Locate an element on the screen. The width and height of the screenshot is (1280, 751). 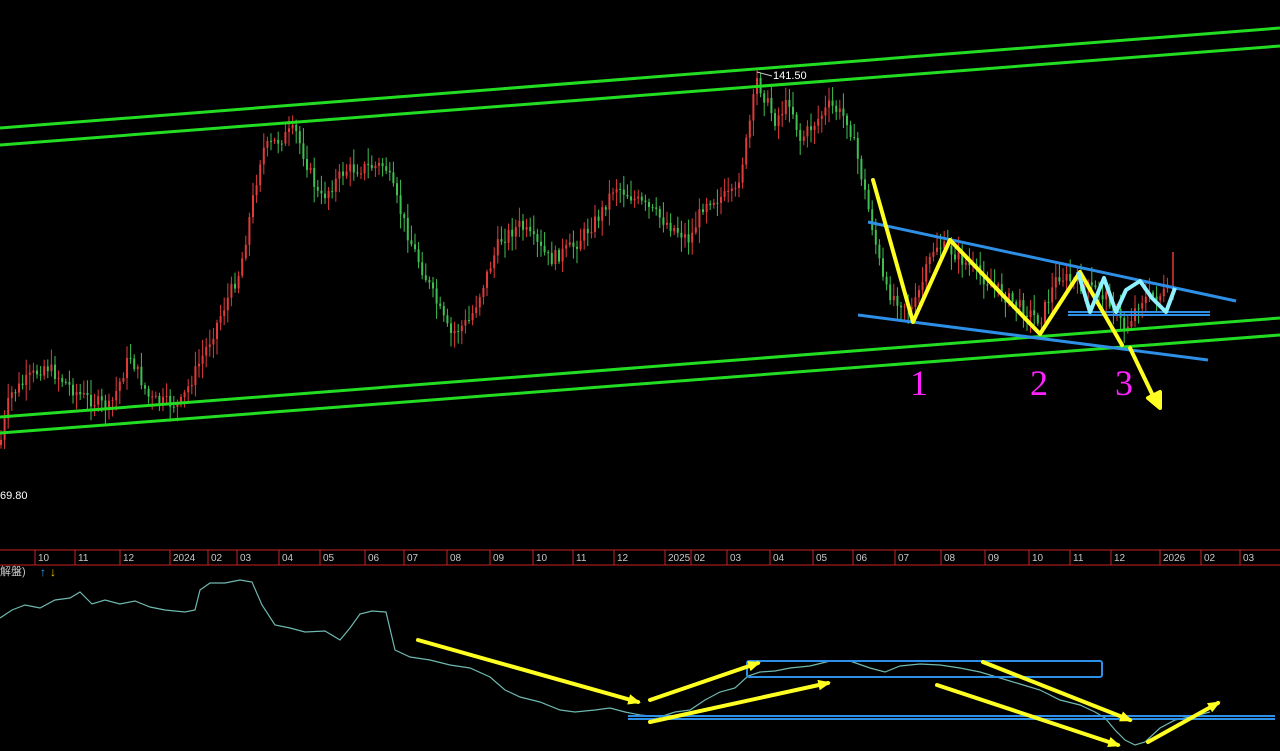
time-axis-tick-label: 03 is located at coordinates (736, 558).